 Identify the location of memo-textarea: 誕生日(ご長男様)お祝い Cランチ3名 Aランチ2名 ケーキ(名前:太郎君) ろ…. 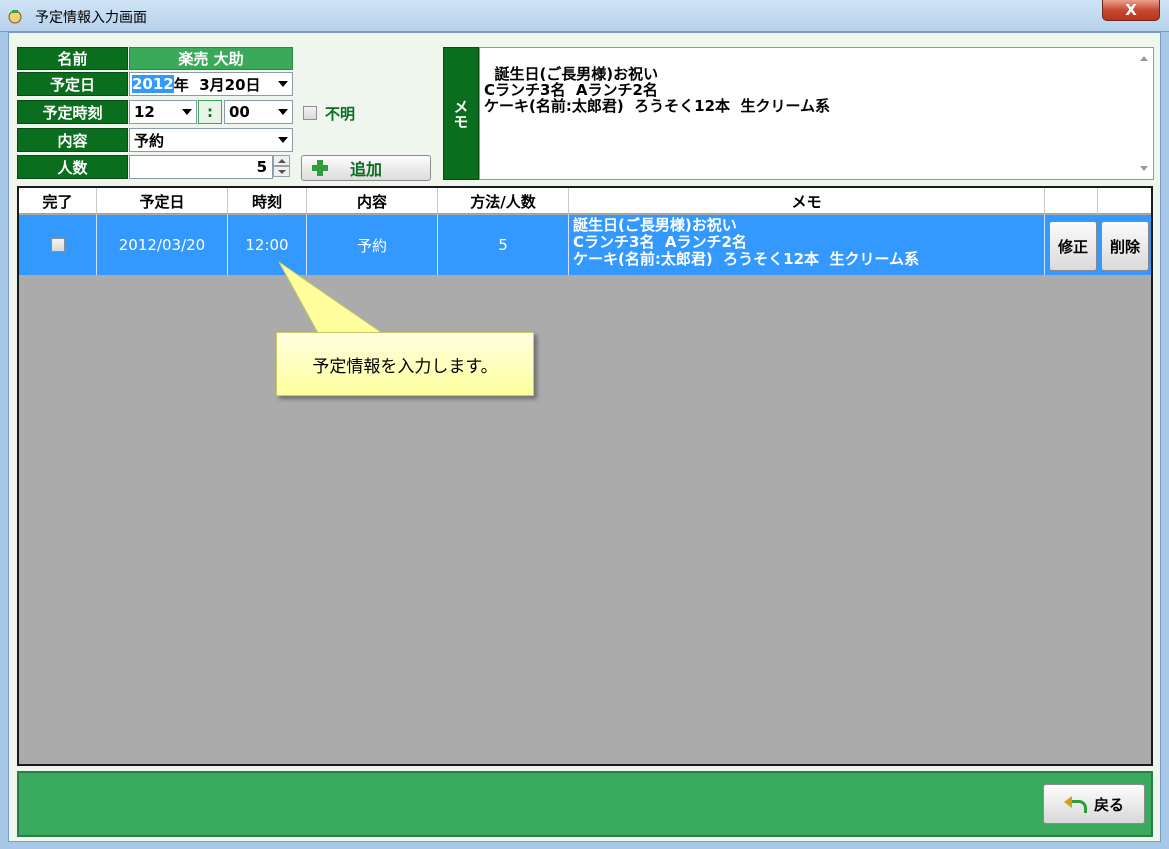
(816, 113).